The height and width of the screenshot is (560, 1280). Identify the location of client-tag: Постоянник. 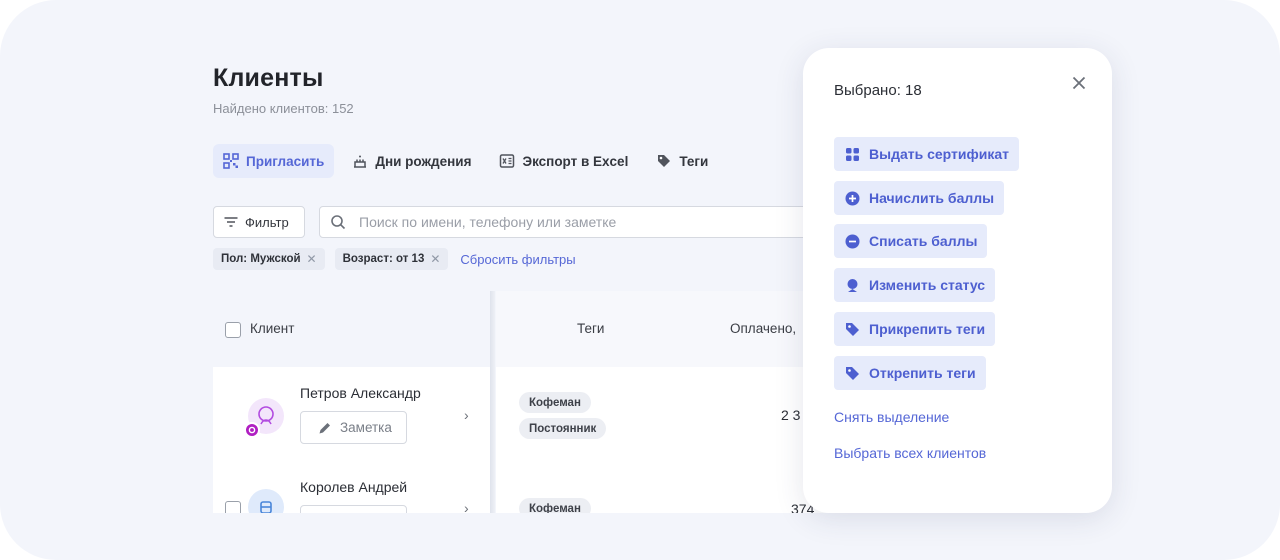
(563, 428).